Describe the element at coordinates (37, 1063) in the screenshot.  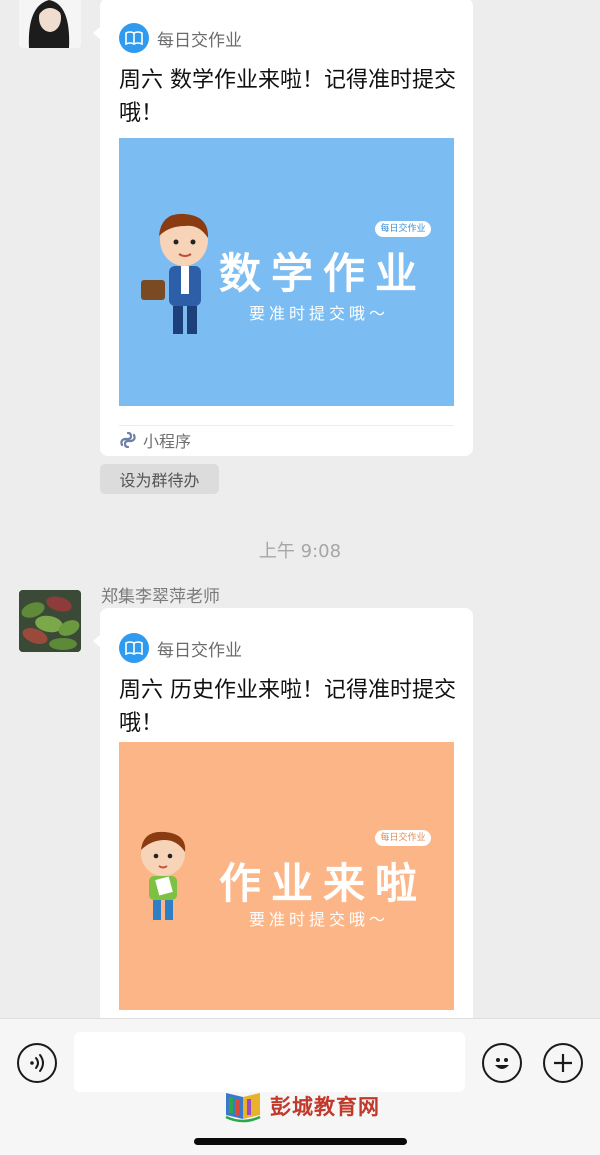
I see `voice-icon` at that location.